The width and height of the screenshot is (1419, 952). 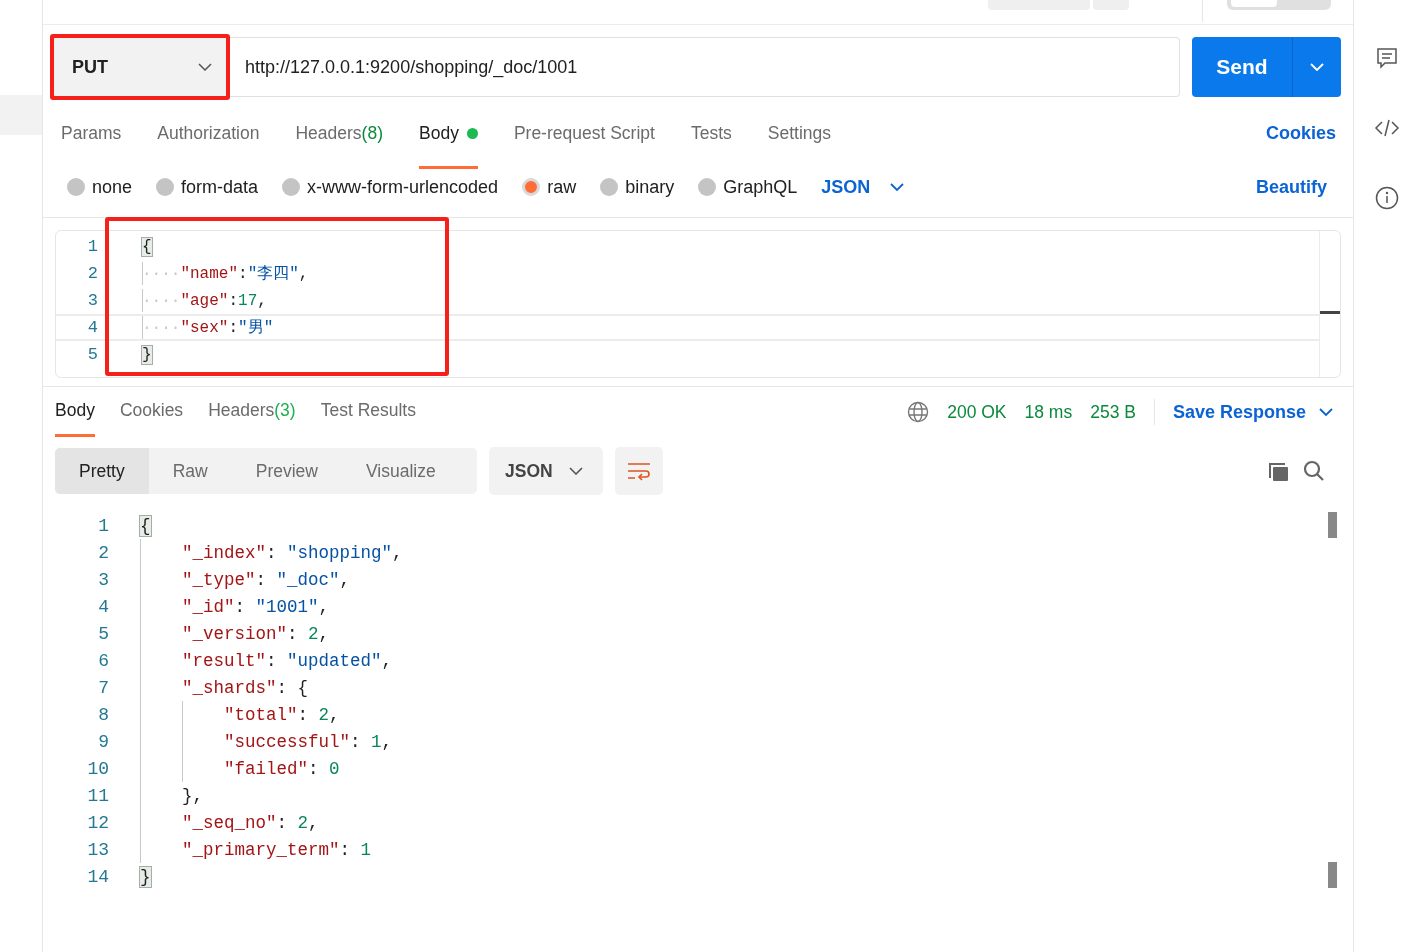 I want to click on code-line: "total": 2,, so click(x=240, y=714).